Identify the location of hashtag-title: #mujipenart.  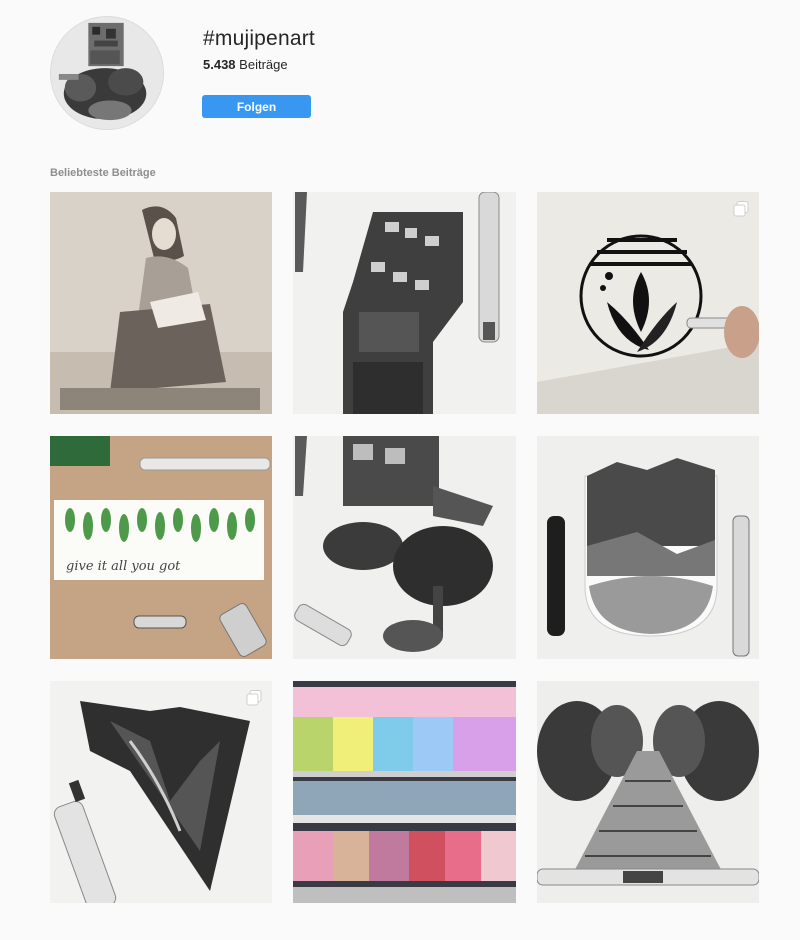
(259, 38).